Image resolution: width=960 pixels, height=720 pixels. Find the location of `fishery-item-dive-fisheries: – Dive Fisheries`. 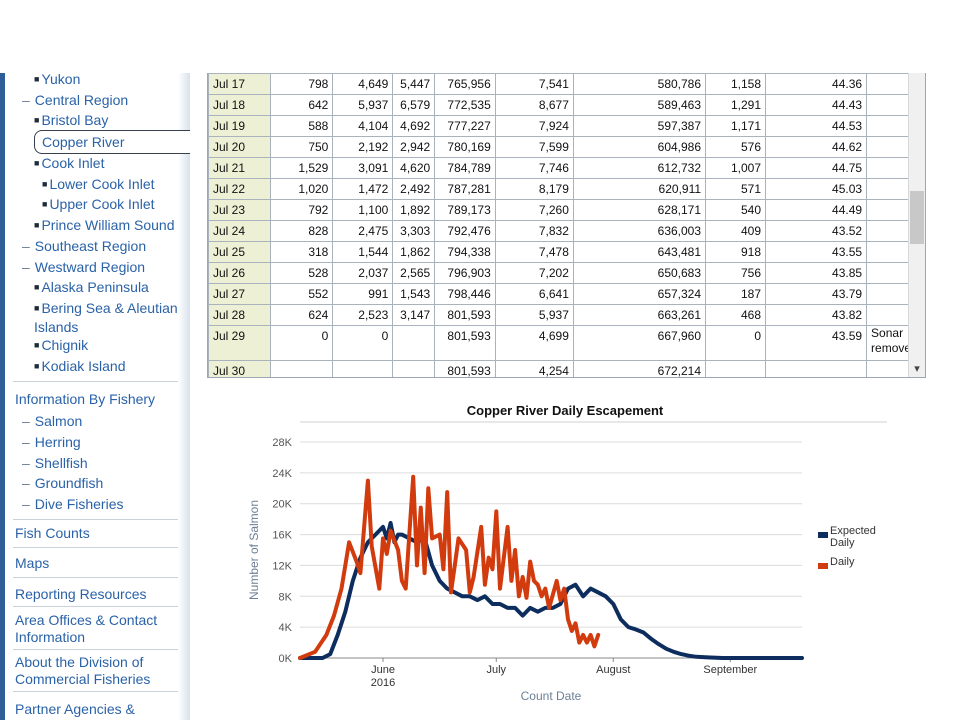

fishery-item-dive-fisheries: – Dive Fisheries is located at coordinates (73, 504).